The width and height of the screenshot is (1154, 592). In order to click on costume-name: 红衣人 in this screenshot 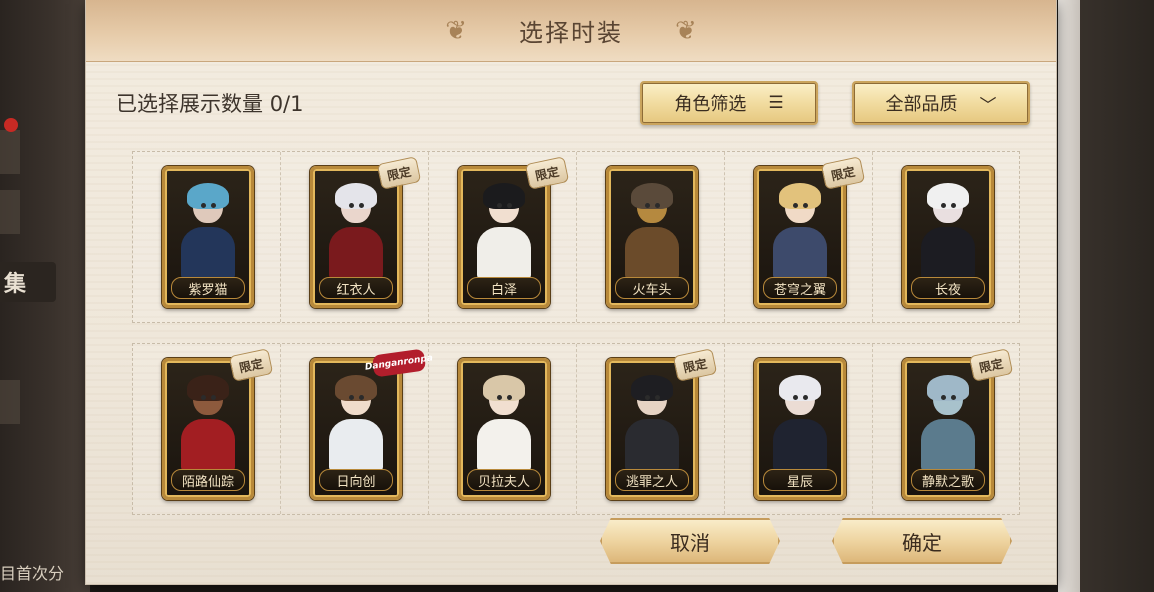, I will do `click(356, 288)`.